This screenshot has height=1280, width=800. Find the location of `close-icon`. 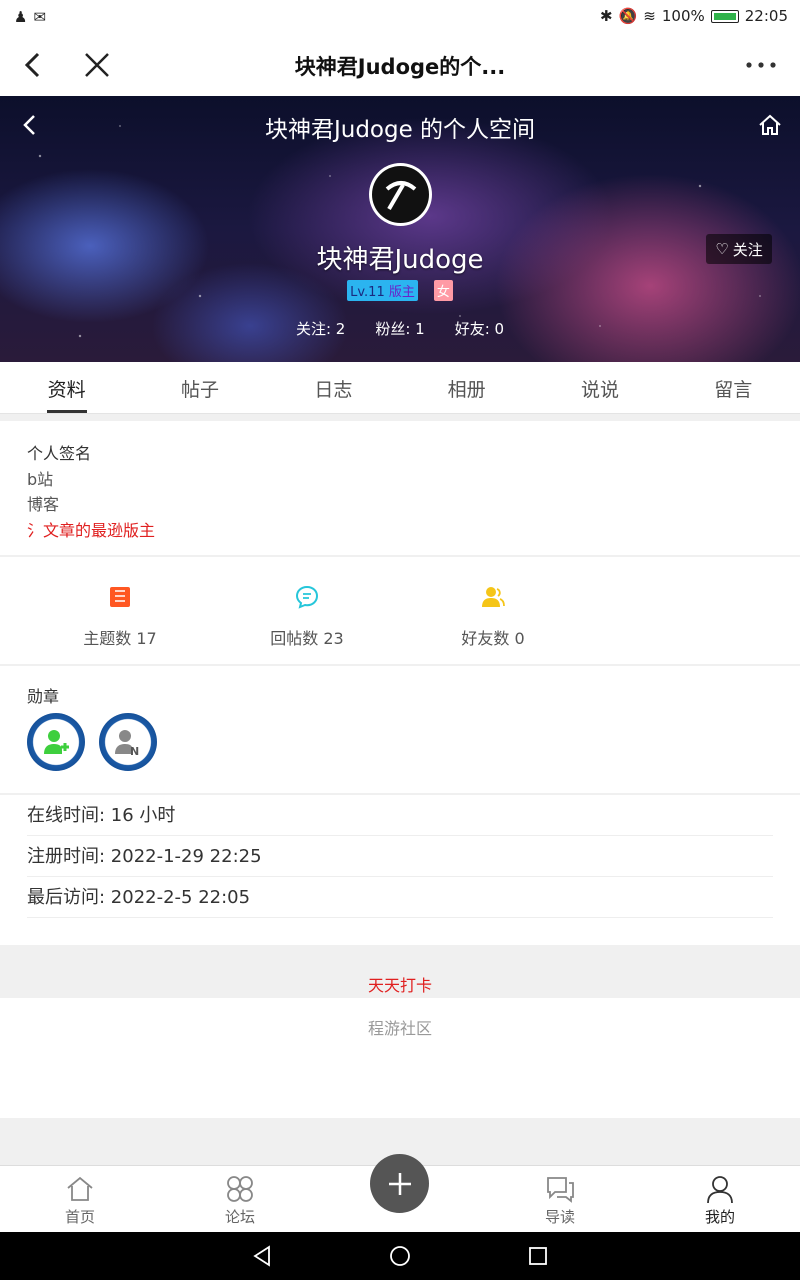

close-icon is located at coordinates (97, 65).